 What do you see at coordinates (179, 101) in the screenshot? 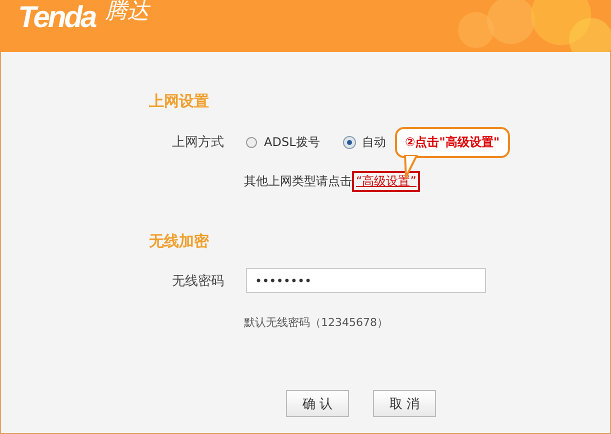
I see `section-heading: 上网设置` at bounding box center [179, 101].